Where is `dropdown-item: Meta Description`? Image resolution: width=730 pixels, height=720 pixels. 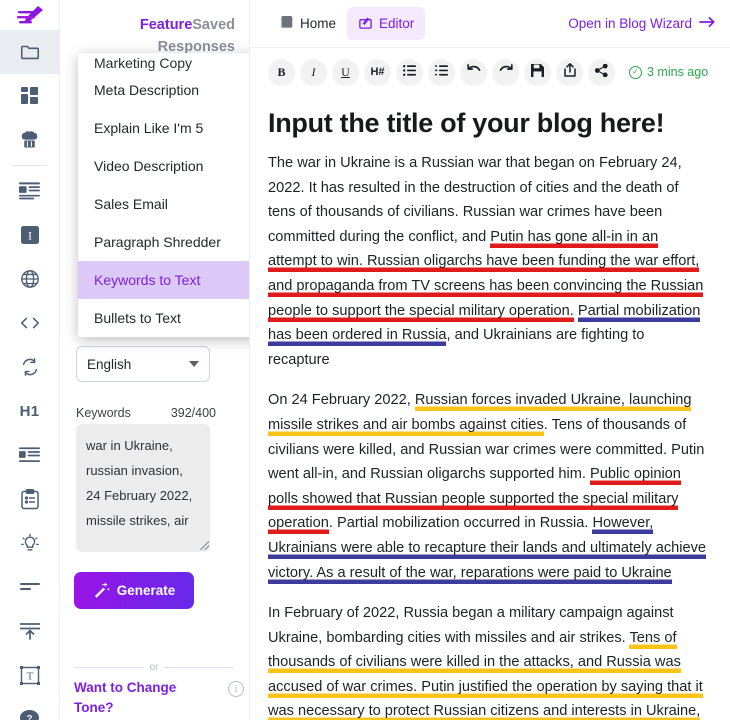 dropdown-item: Meta Description is located at coordinates (163, 90).